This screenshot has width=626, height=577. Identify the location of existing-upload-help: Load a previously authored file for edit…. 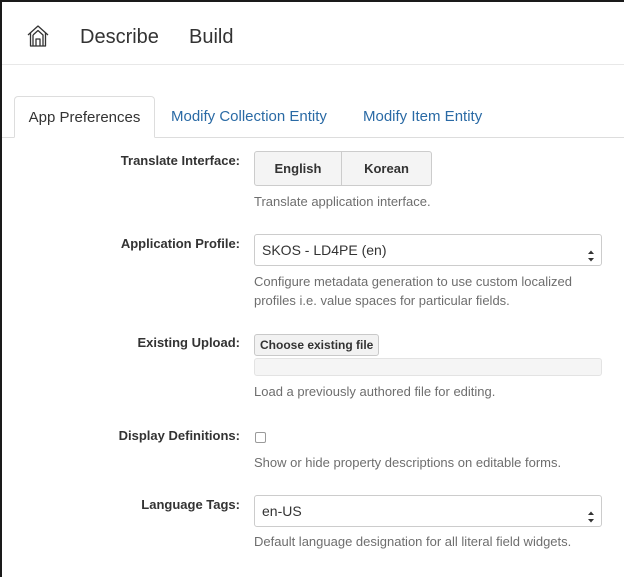
(375, 391).